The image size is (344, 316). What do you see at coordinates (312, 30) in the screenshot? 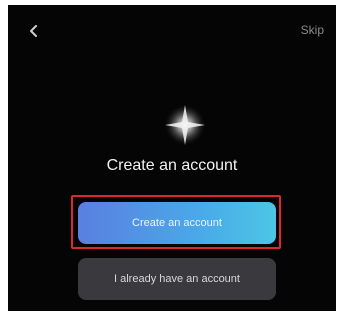
I see `skip-button: Skip` at bounding box center [312, 30].